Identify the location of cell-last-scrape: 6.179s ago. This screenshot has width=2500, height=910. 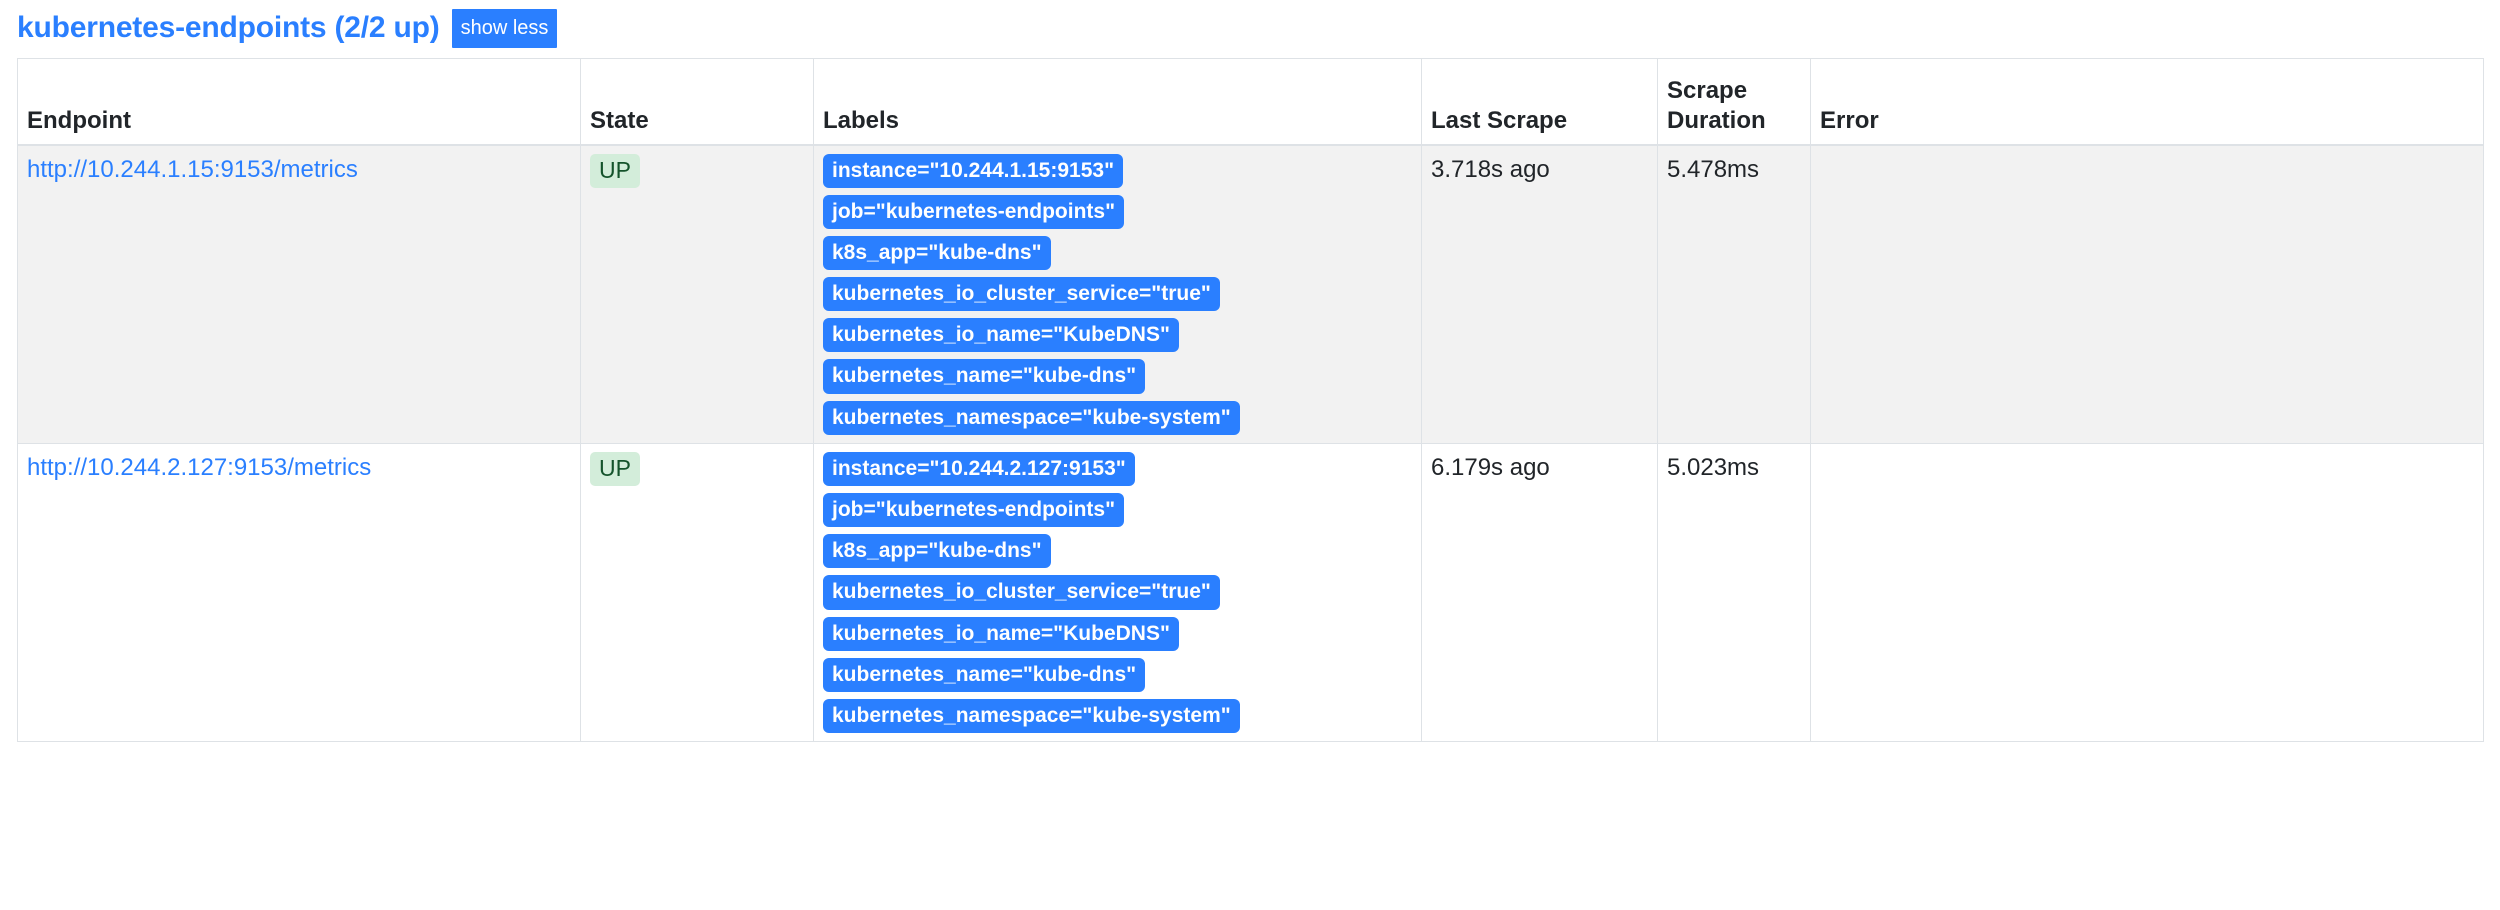
(1539, 593).